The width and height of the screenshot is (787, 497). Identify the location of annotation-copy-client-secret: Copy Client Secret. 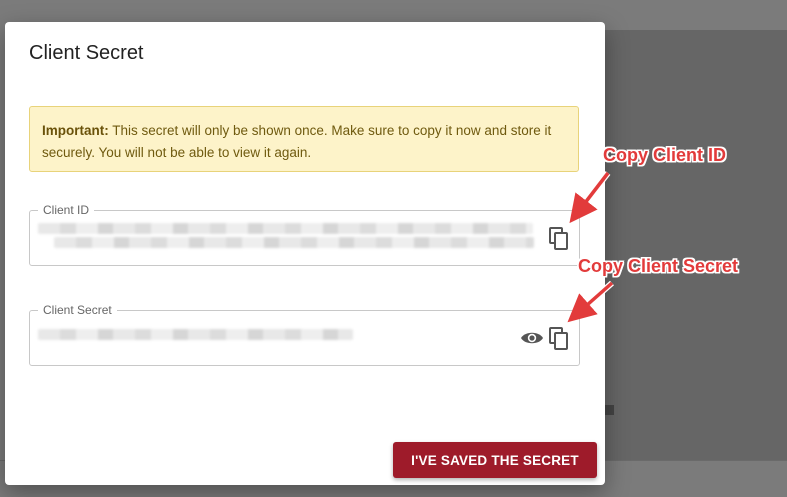
(658, 266).